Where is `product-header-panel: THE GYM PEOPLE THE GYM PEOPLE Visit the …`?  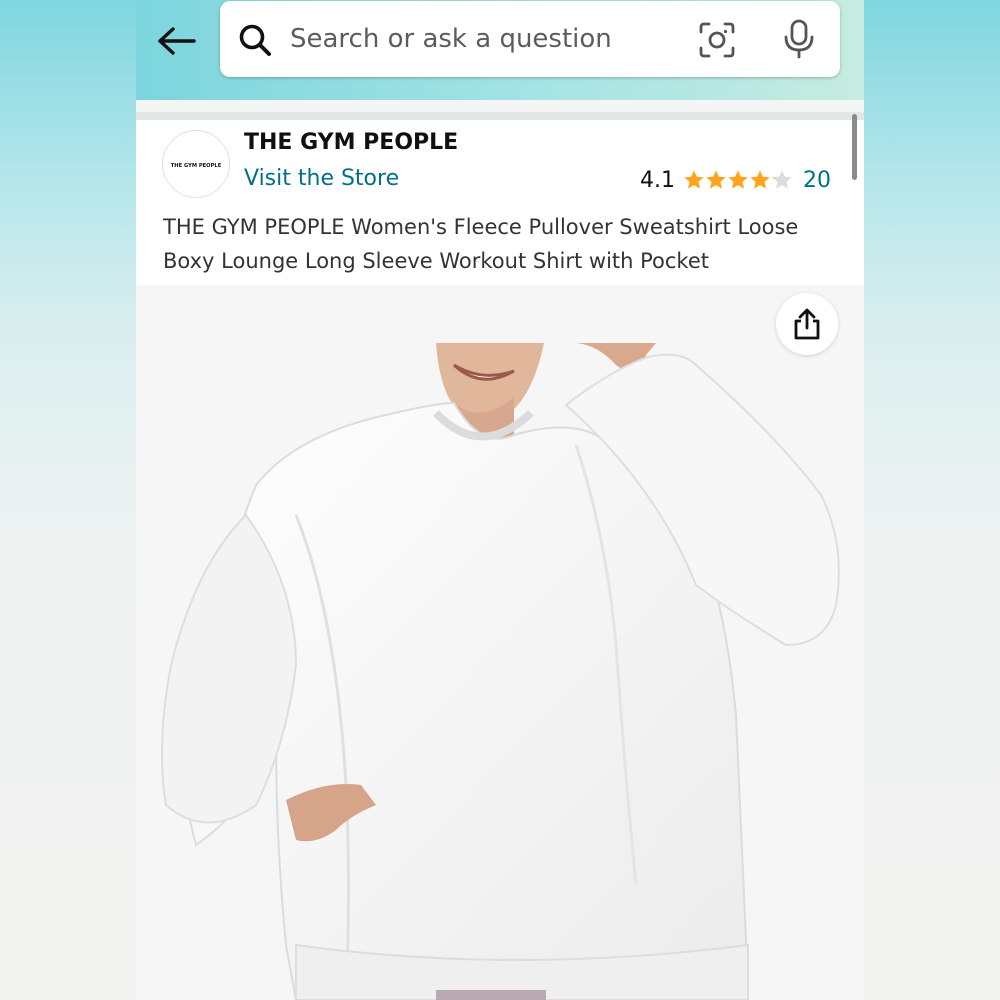
product-header-panel: THE GYM PEOPLE THE GYM PEOPLE Visit the … is located at coordinates (500, 202).